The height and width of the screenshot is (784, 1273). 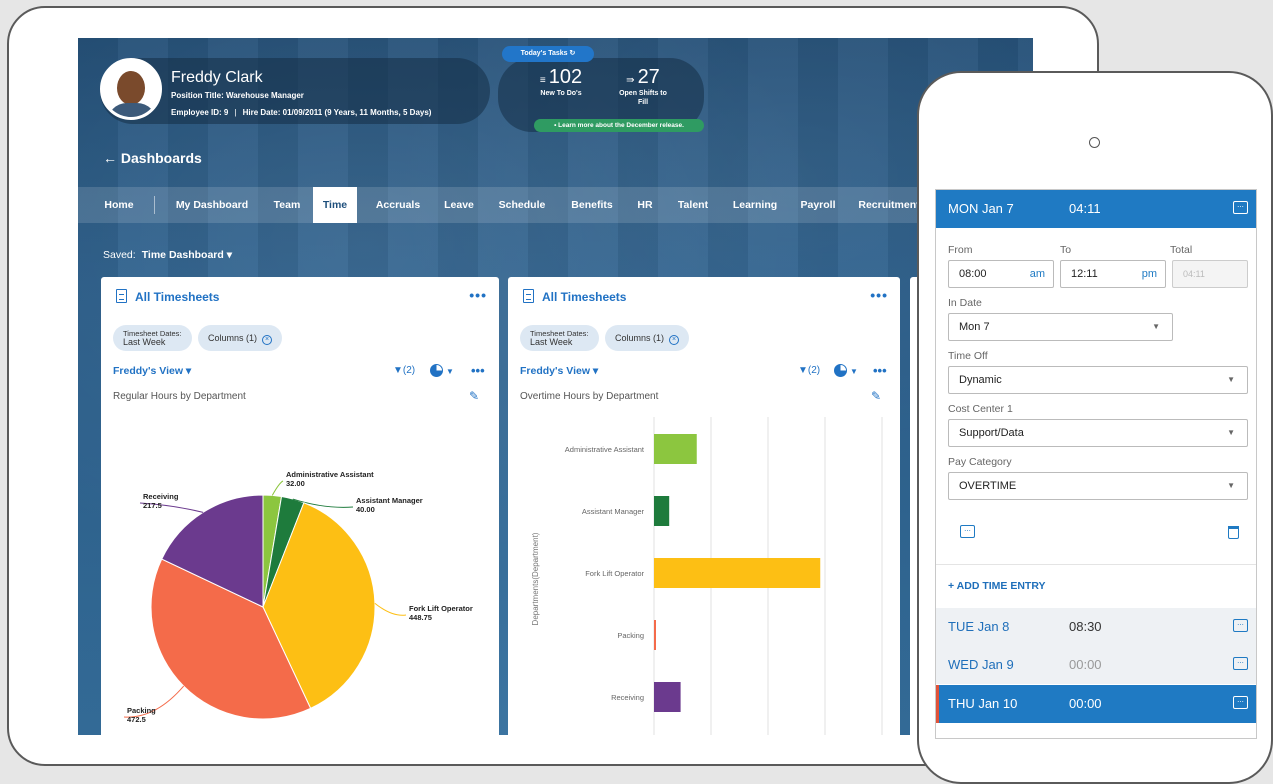 I want to click on tab-leave: Leave, so click(x=459, y=205).